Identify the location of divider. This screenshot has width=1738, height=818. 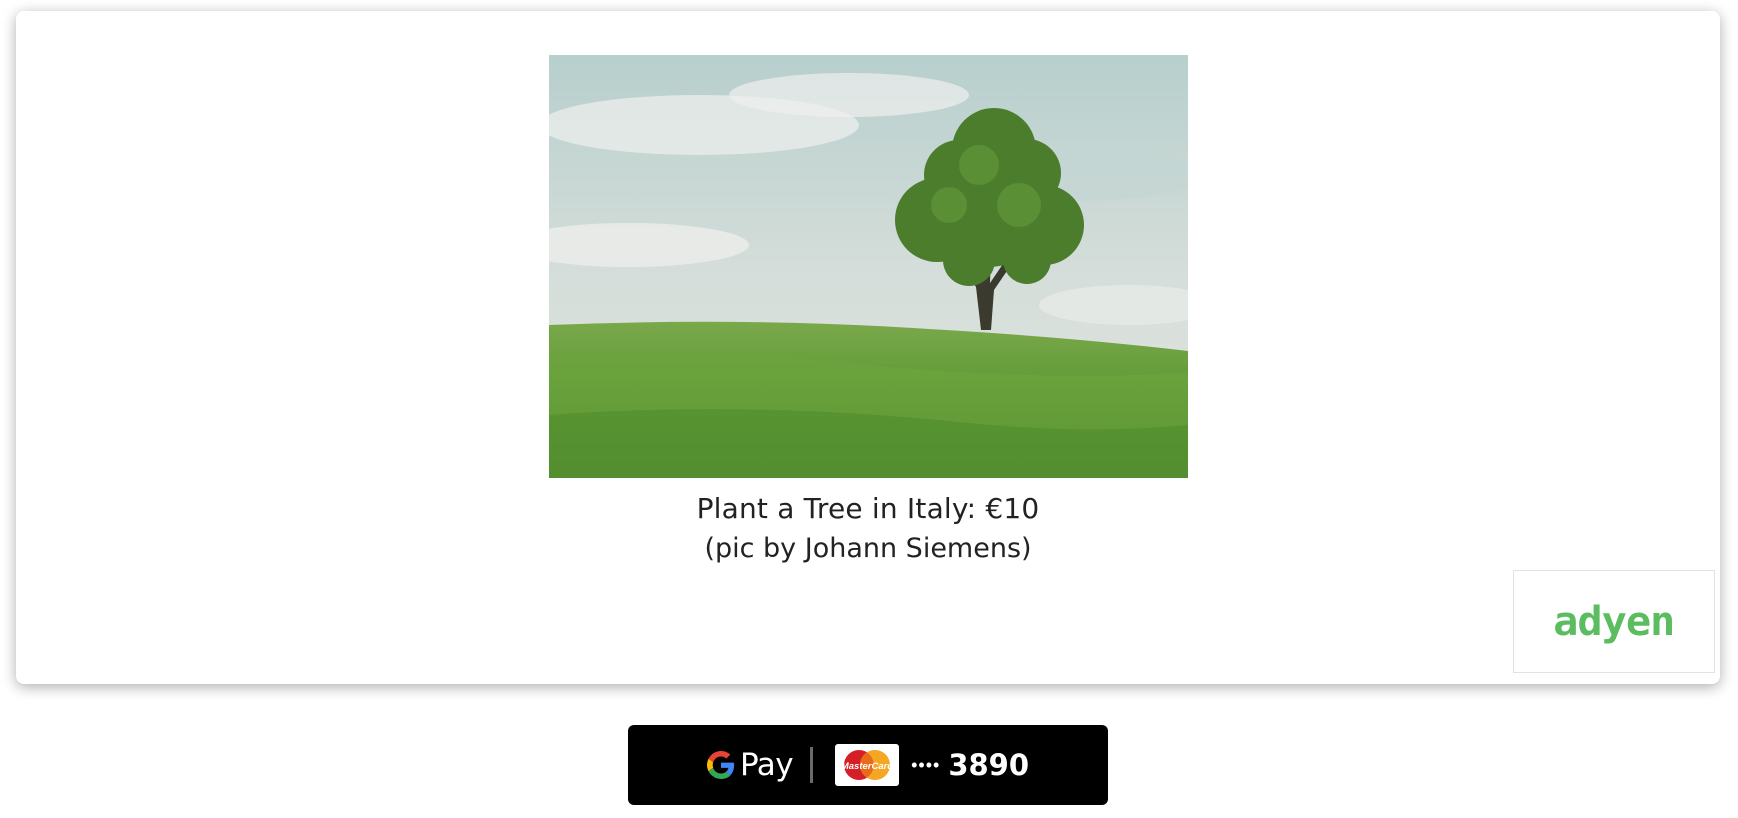
(812, 765).